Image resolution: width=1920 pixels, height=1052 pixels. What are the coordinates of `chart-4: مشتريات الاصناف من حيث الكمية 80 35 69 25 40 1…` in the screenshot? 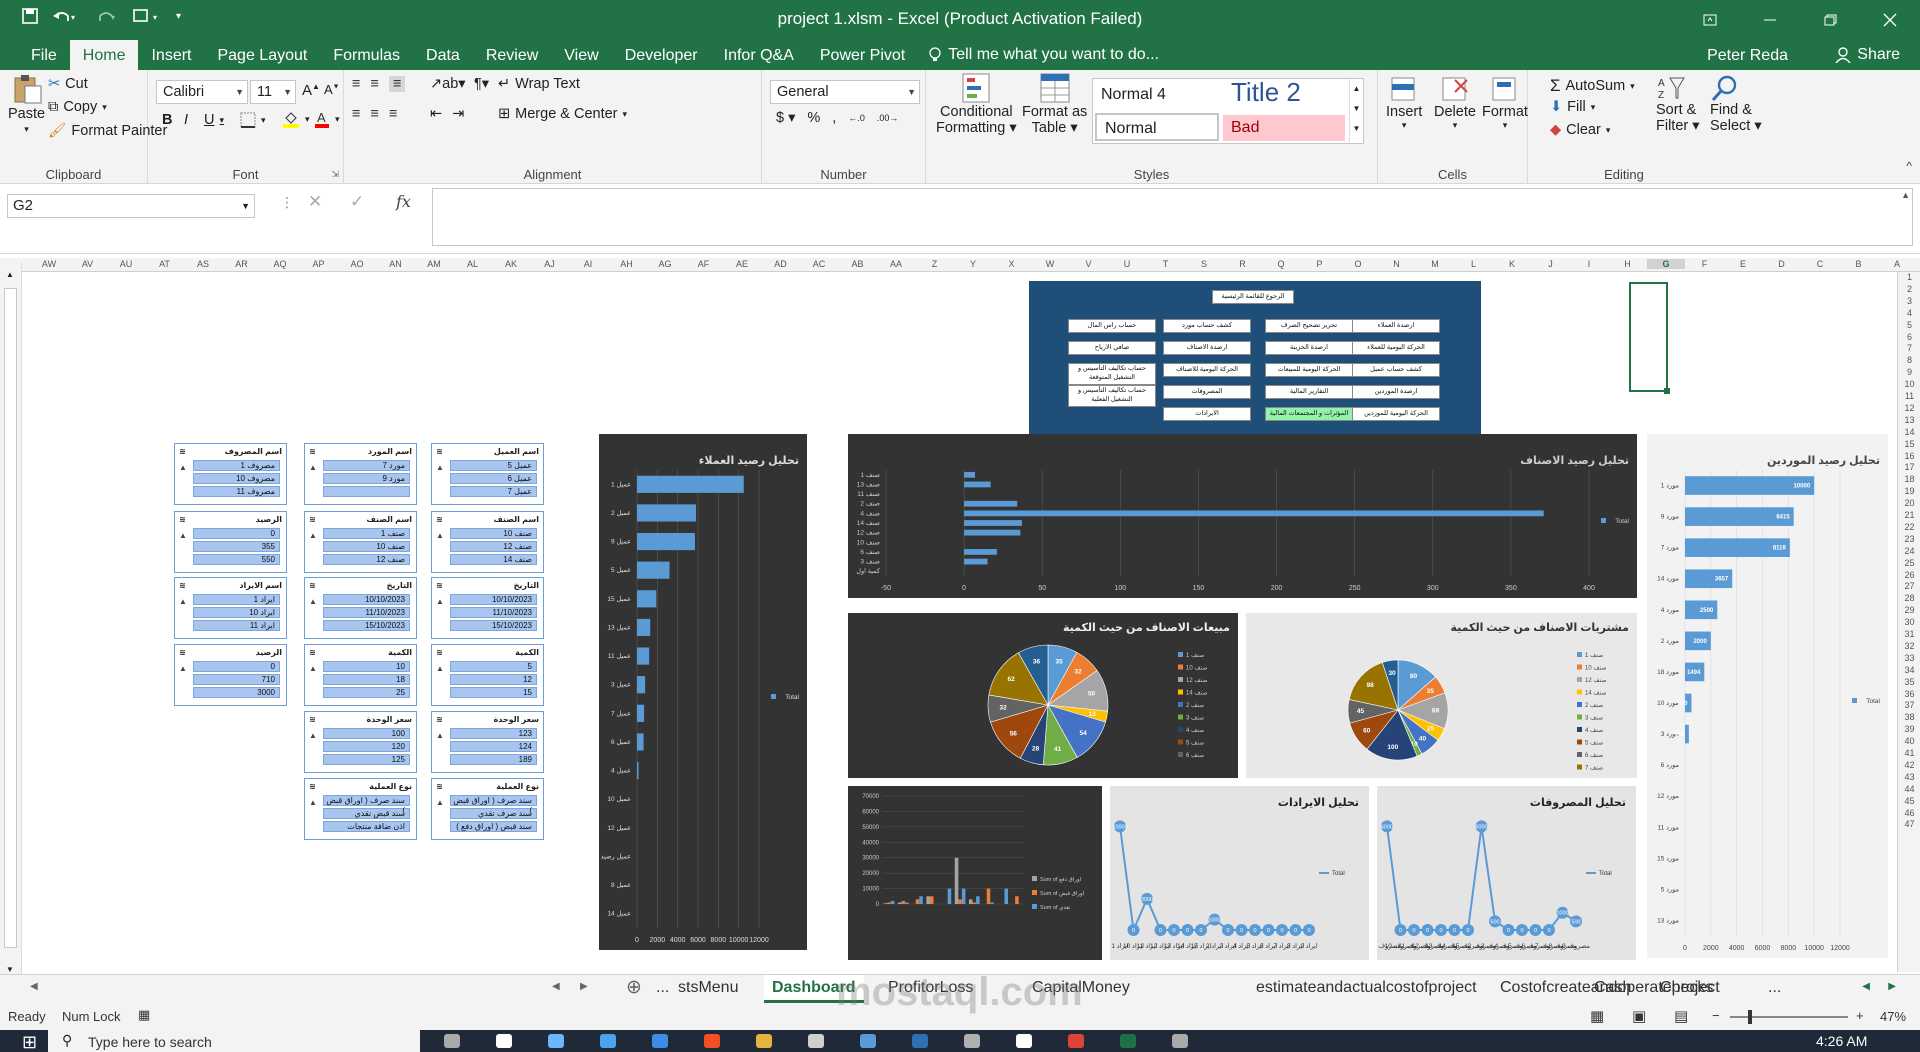 It's located at (1441, 695).